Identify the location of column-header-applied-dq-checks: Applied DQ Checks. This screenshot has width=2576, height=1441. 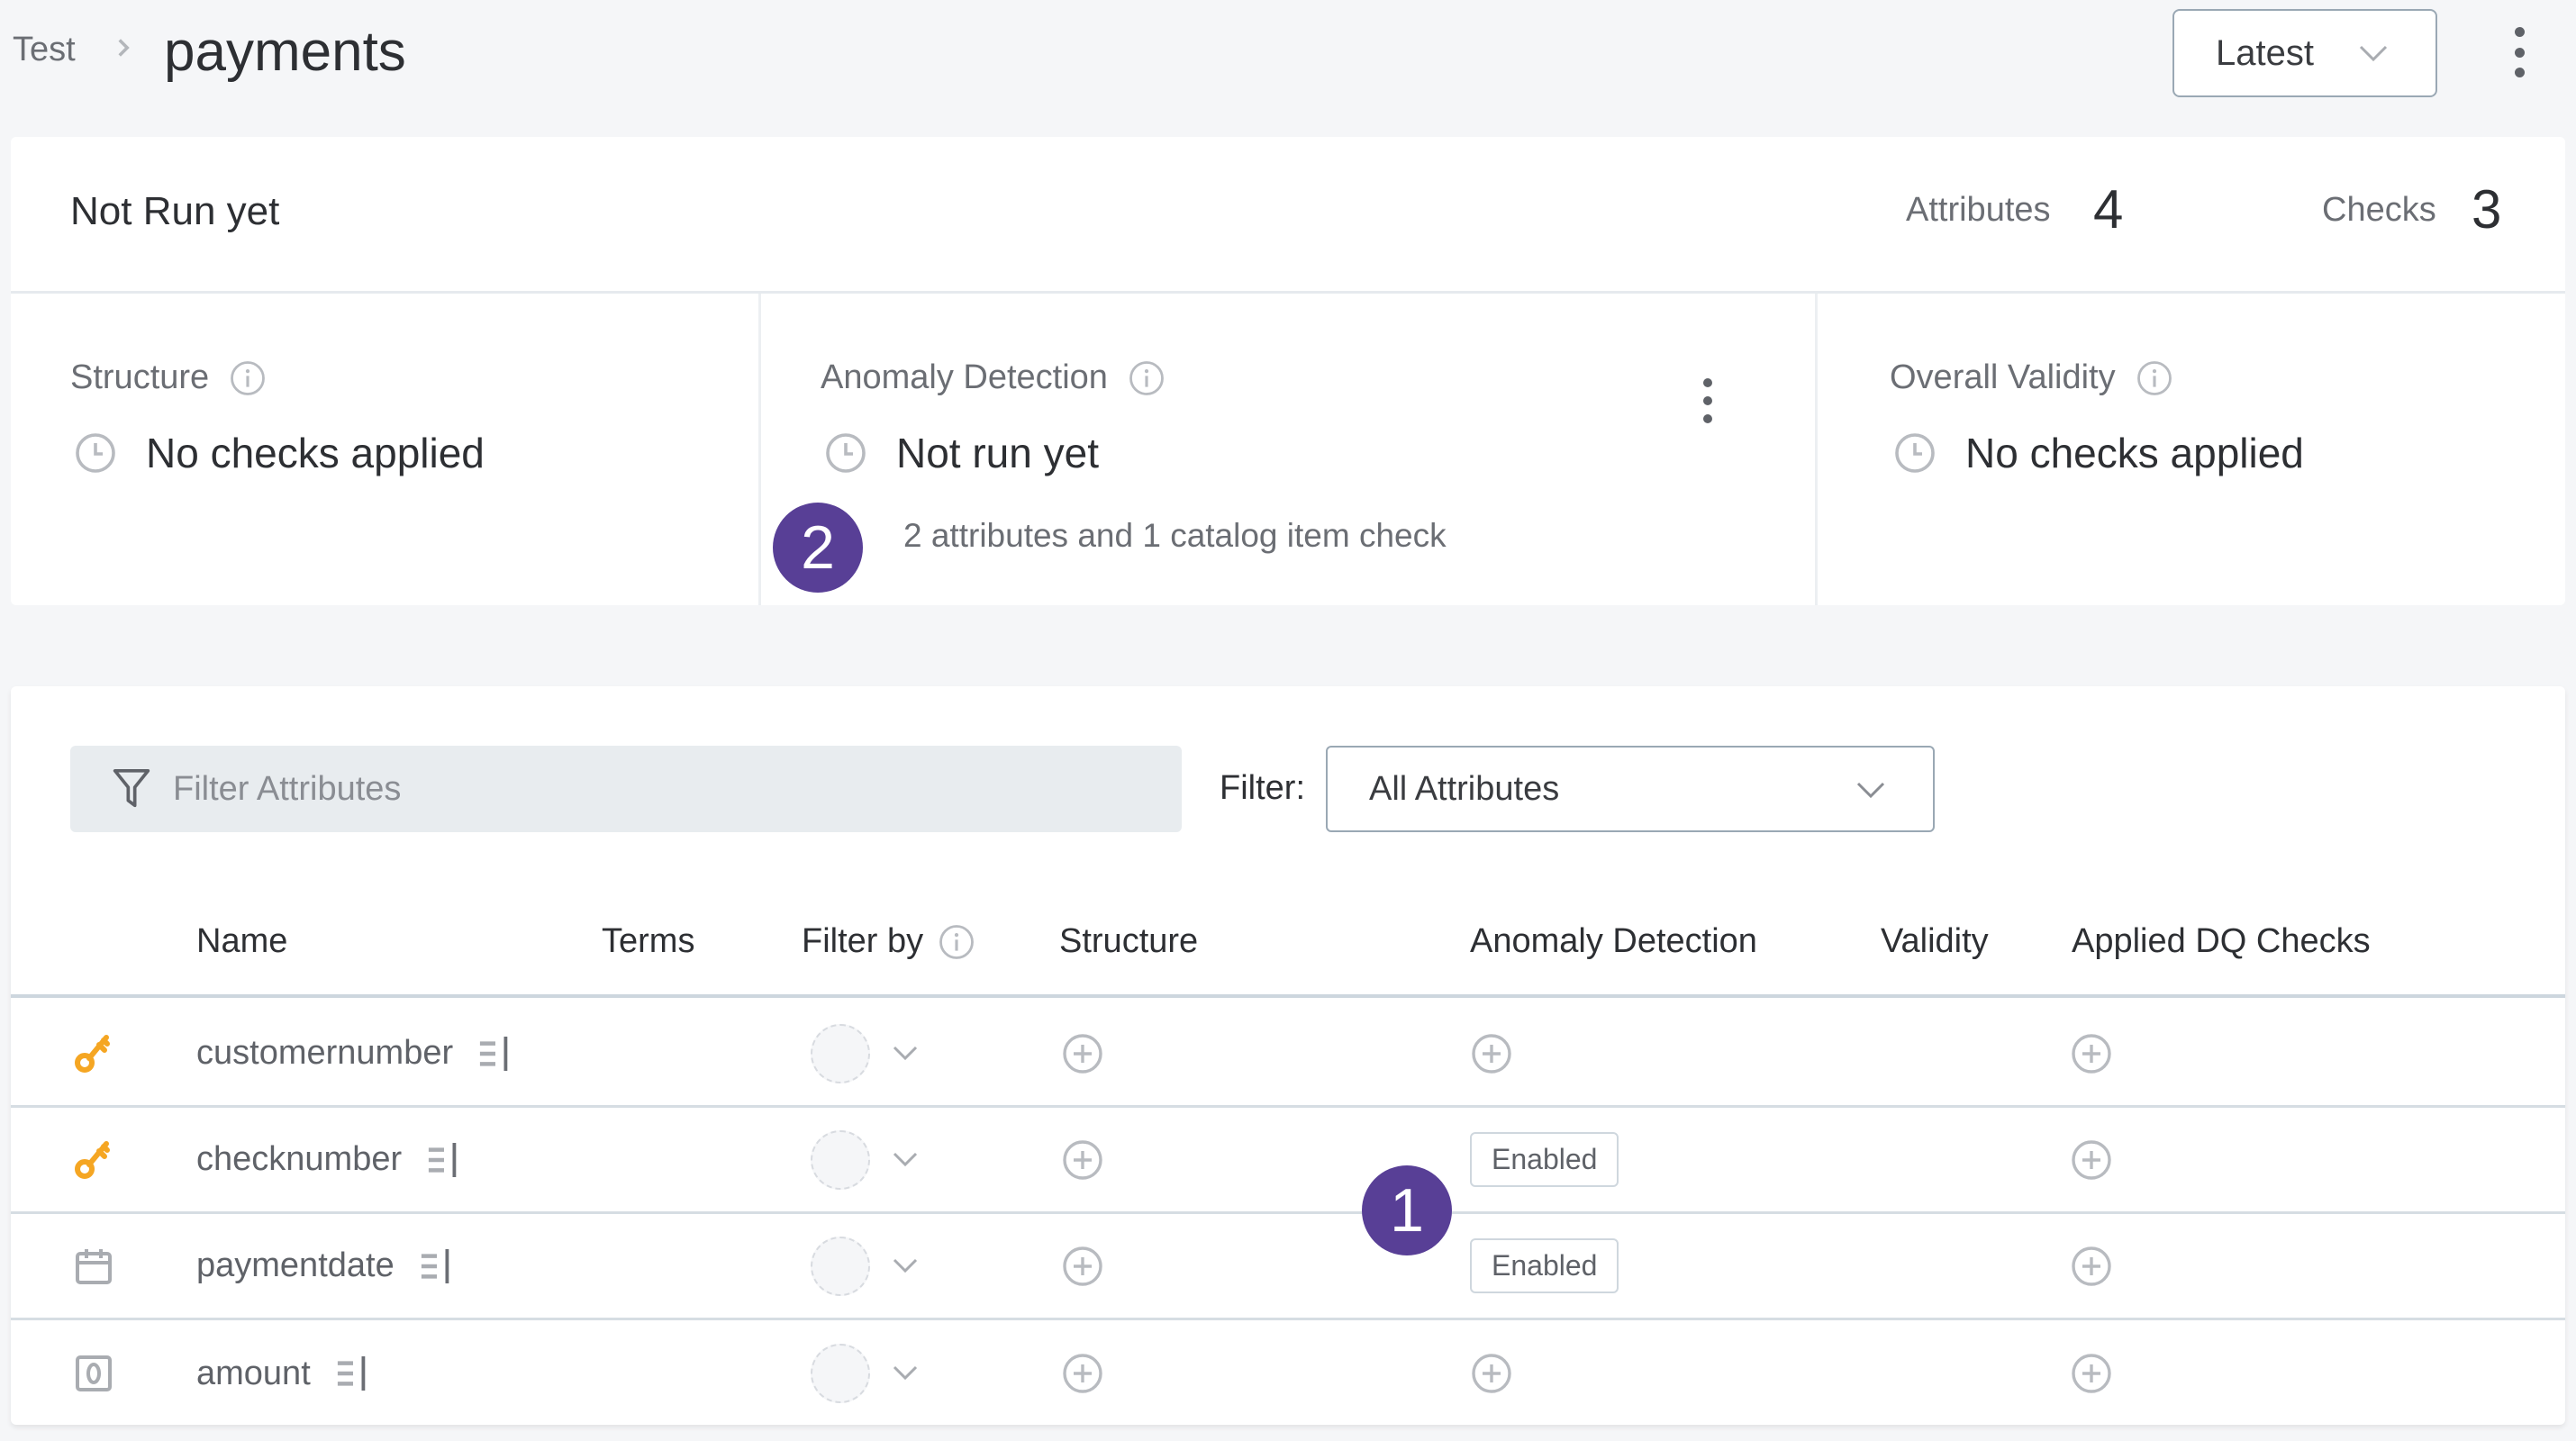
(2221, 941).